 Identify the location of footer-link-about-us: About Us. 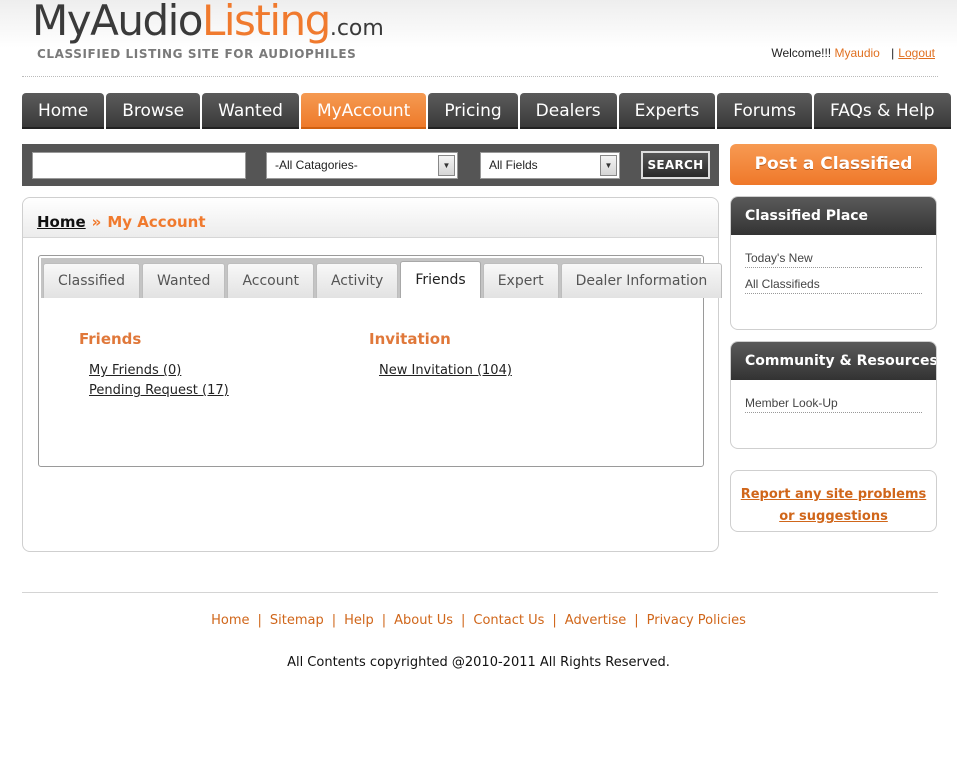
(423, 620).